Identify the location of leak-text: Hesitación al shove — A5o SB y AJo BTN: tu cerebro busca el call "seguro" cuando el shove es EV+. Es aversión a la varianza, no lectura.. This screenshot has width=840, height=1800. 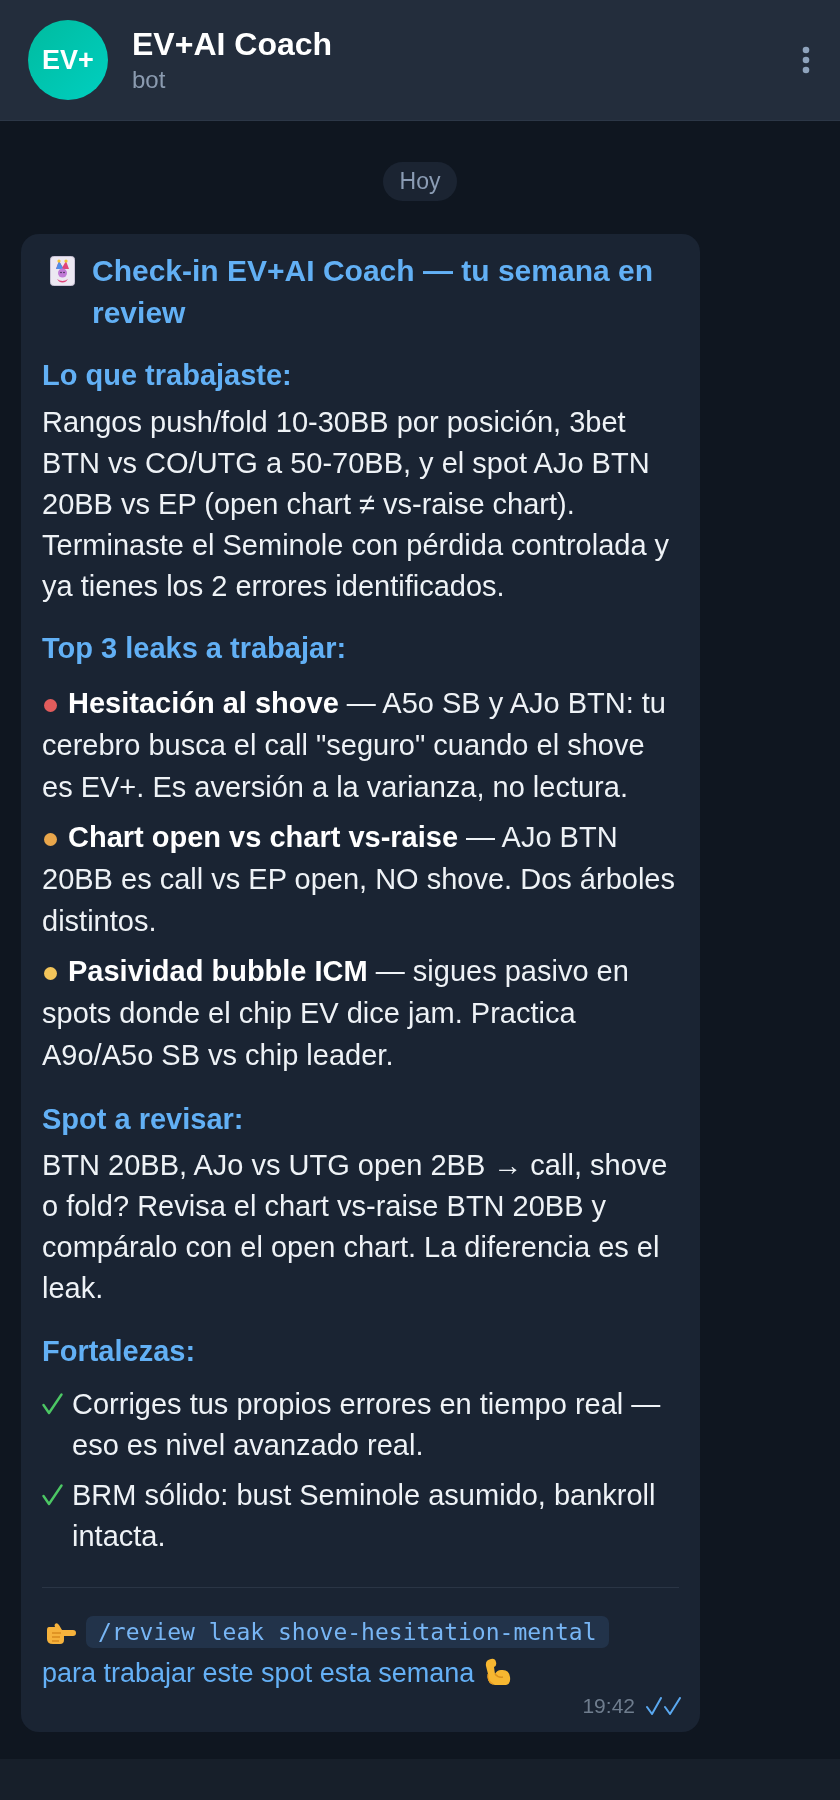
(354, 745).